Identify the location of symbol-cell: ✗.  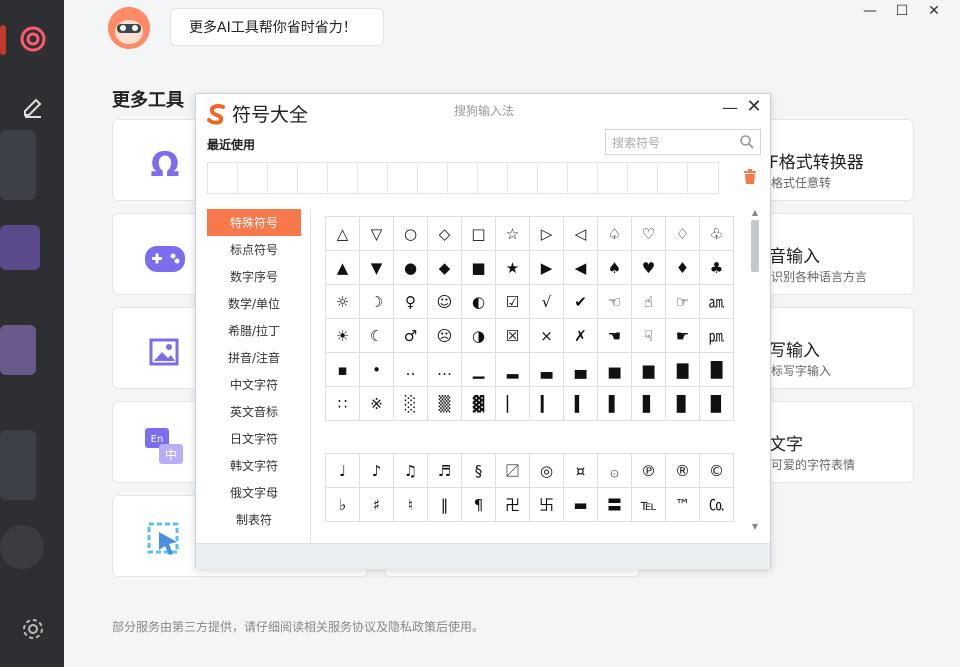
(581, 336).